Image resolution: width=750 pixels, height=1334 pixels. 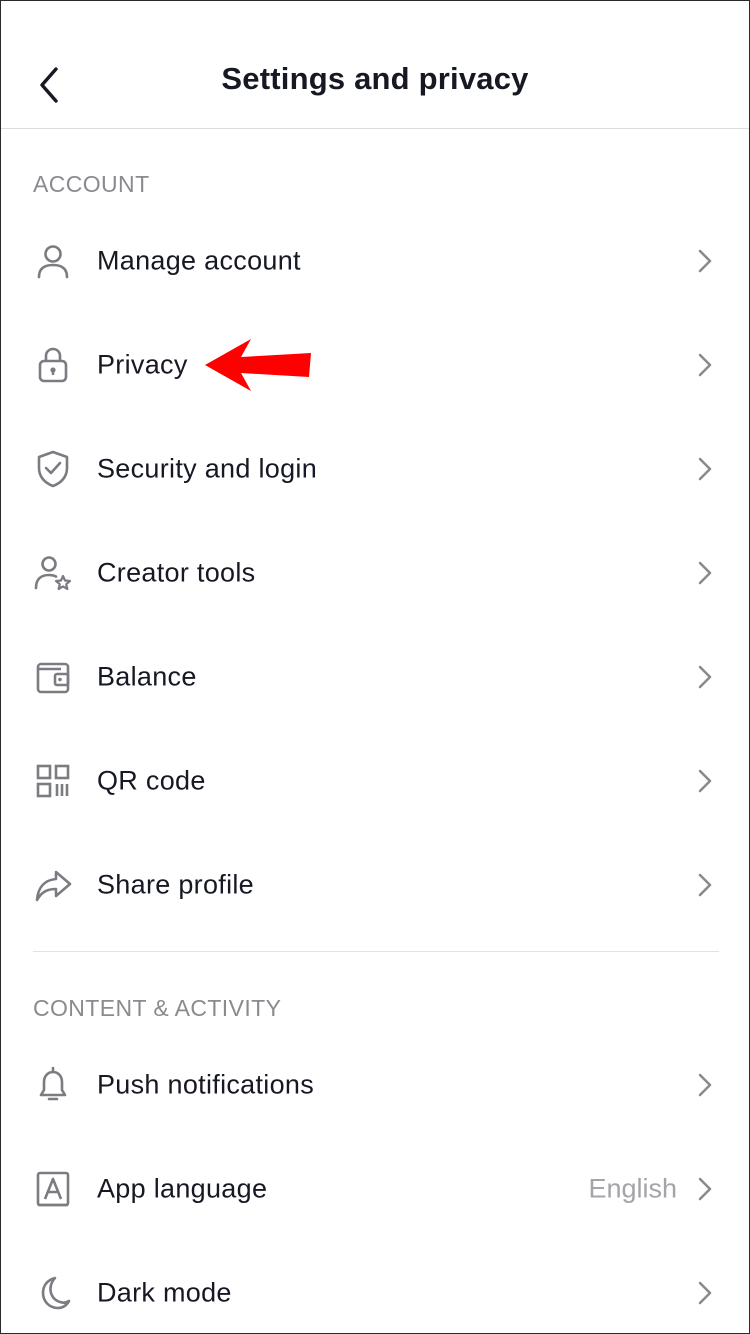 I want to click on settings-item-qr-code: QR code, so click(x=375, y=781).